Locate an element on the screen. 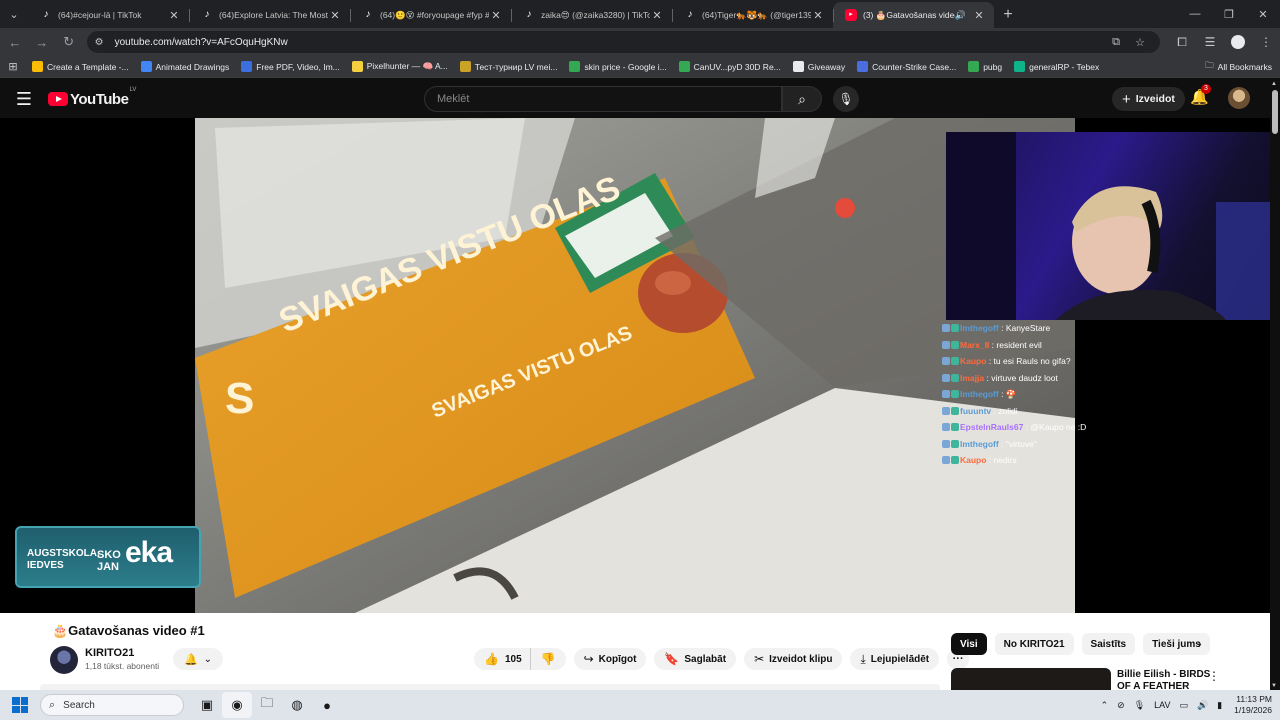 Image resolution: width=1280 pixels, height=720 pixels. chevron-right-icon: › is located at coordinates (1199, 643).